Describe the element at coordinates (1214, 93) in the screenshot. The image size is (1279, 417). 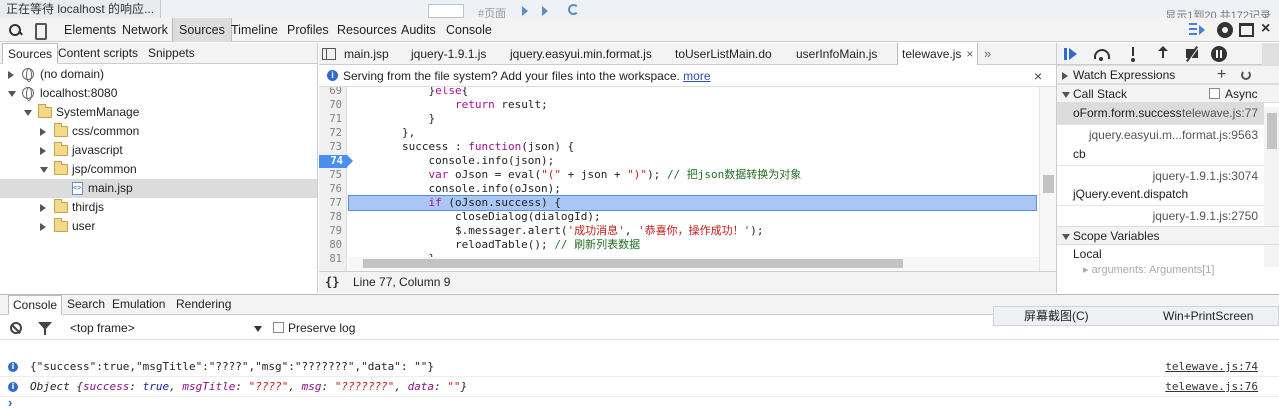
I see `async-checkbox` at that location.